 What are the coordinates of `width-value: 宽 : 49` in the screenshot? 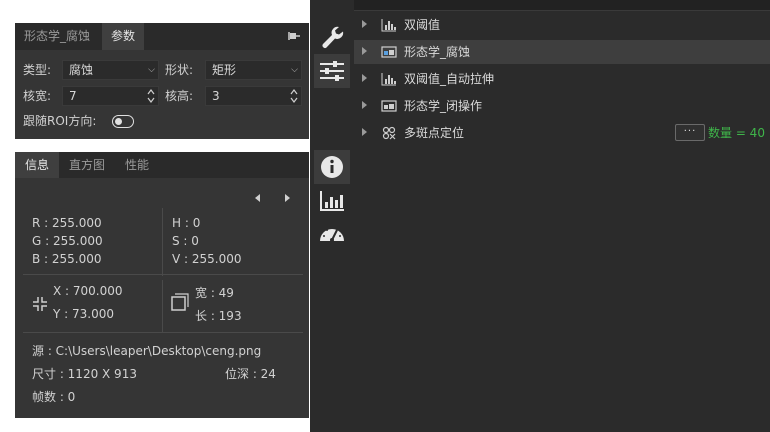 It's located at (214, 293).